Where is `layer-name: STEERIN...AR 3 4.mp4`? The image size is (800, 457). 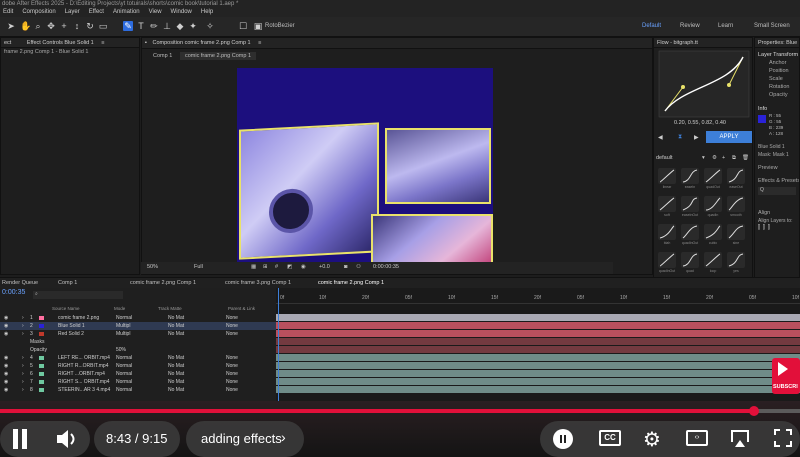 layer-name: STEERIN...AR 3 4.mp4 is located at coordinates (84, 390).